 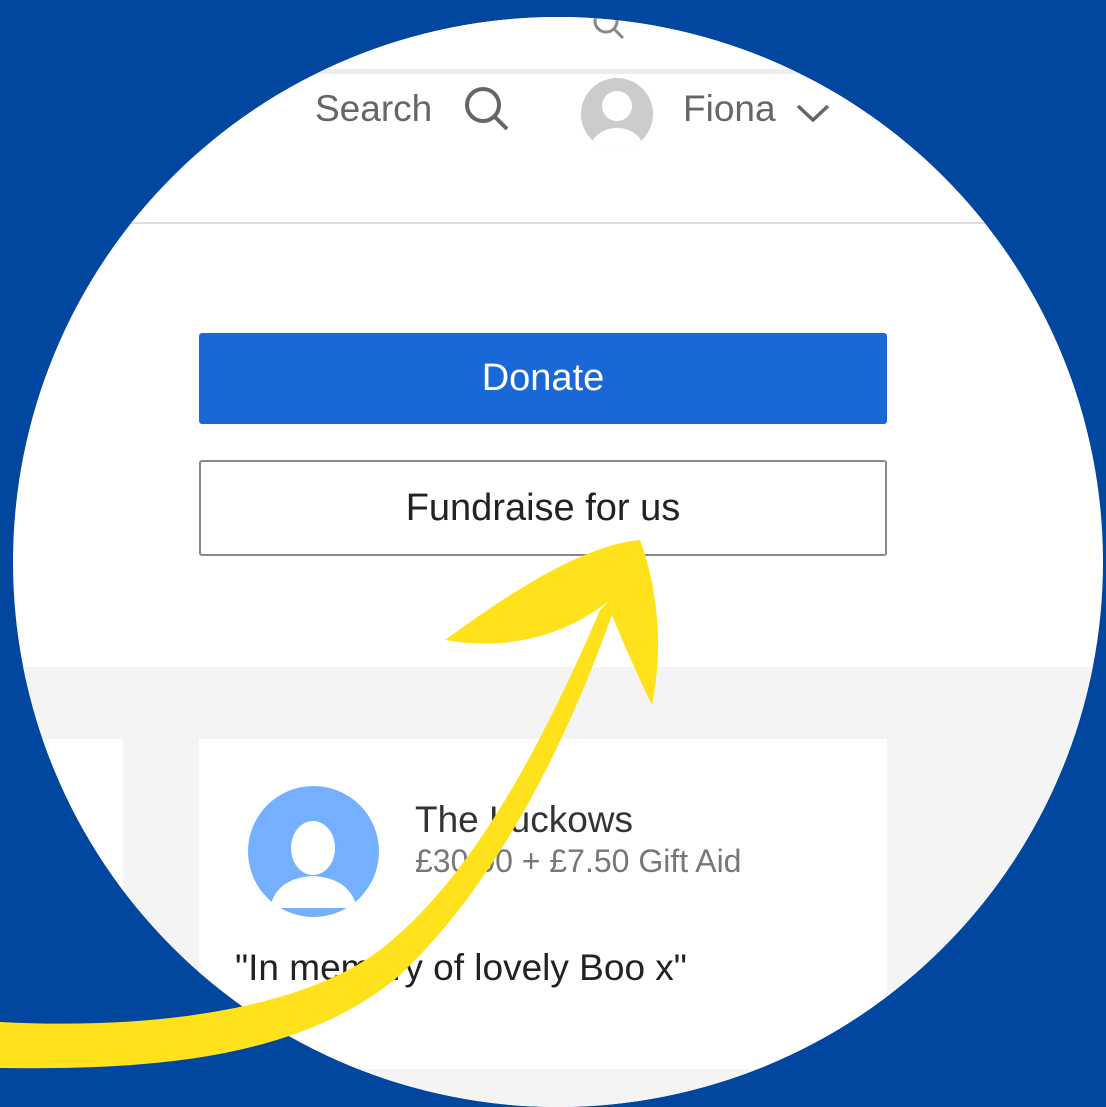 What do you see at coordinates (313, 851) in the screenshot?
I see `donor-avatar-icon` at bounding box center [313, 851].